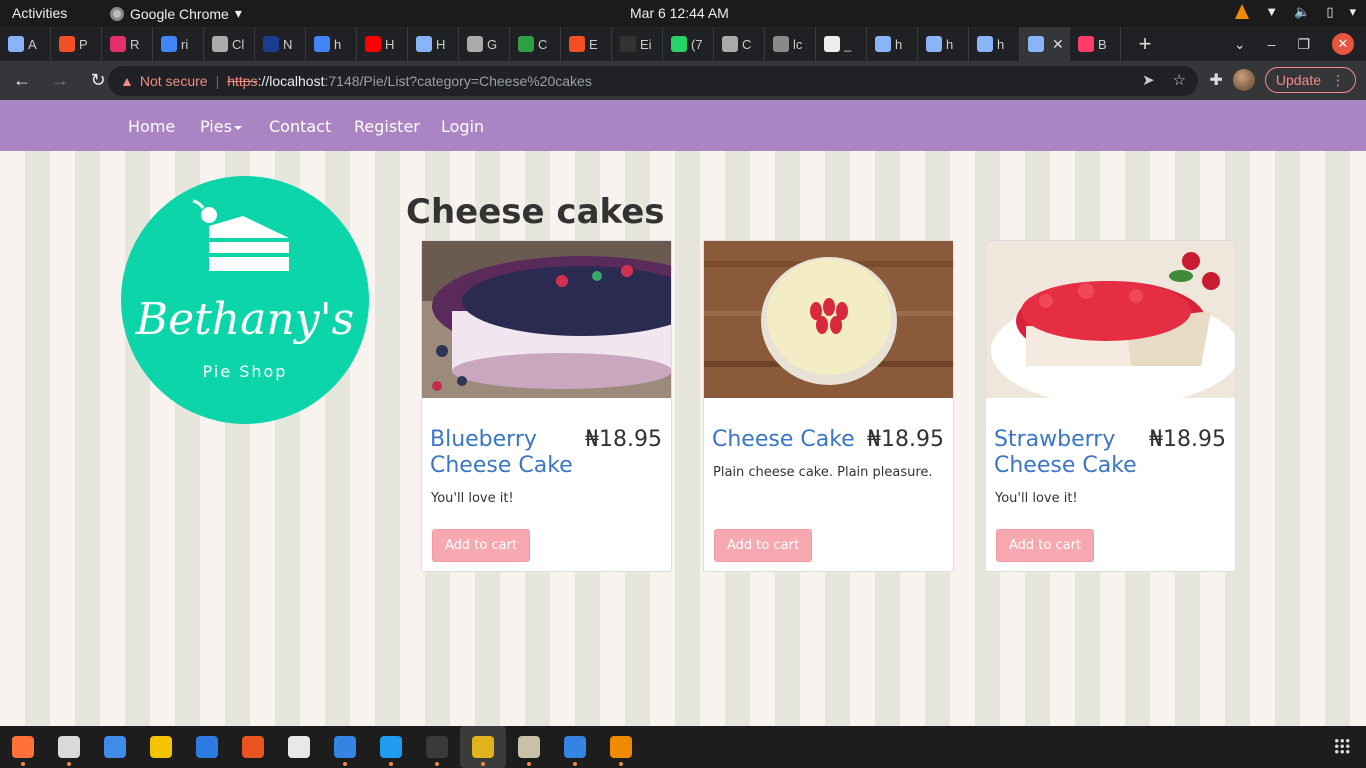 Image resolution: width=1366 pixels, height=768 pixels. I want to click on tab-label: R, so click(135, 44).